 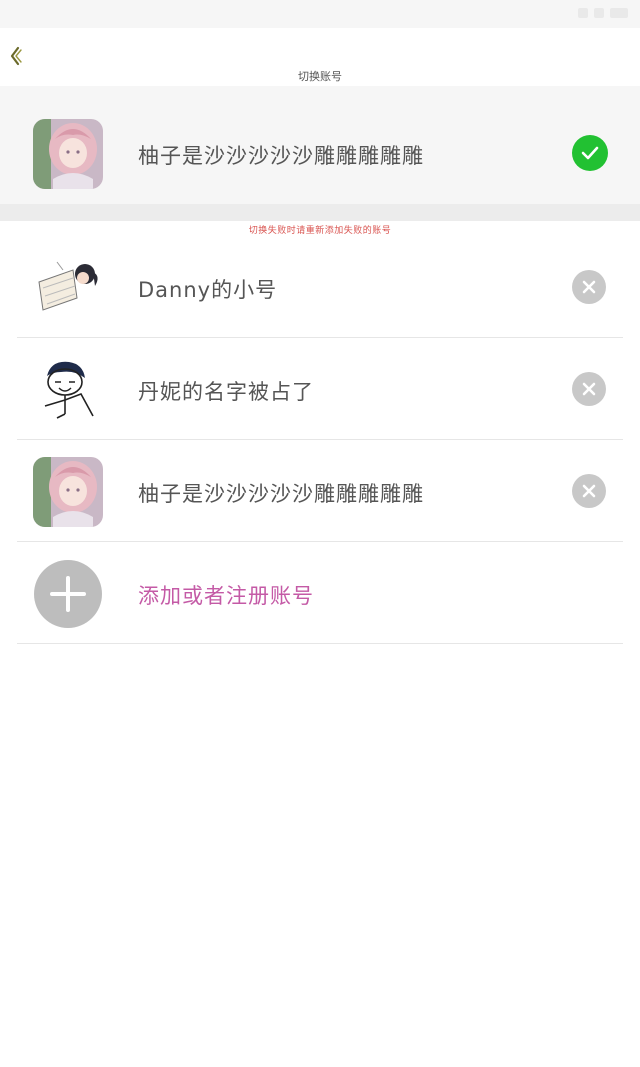 What do you see at coordinates (320, 231) in the screenshot?
I see `switch-hint: 切换失败时请重新添加失败的账号` at bounding box center [320, 231].